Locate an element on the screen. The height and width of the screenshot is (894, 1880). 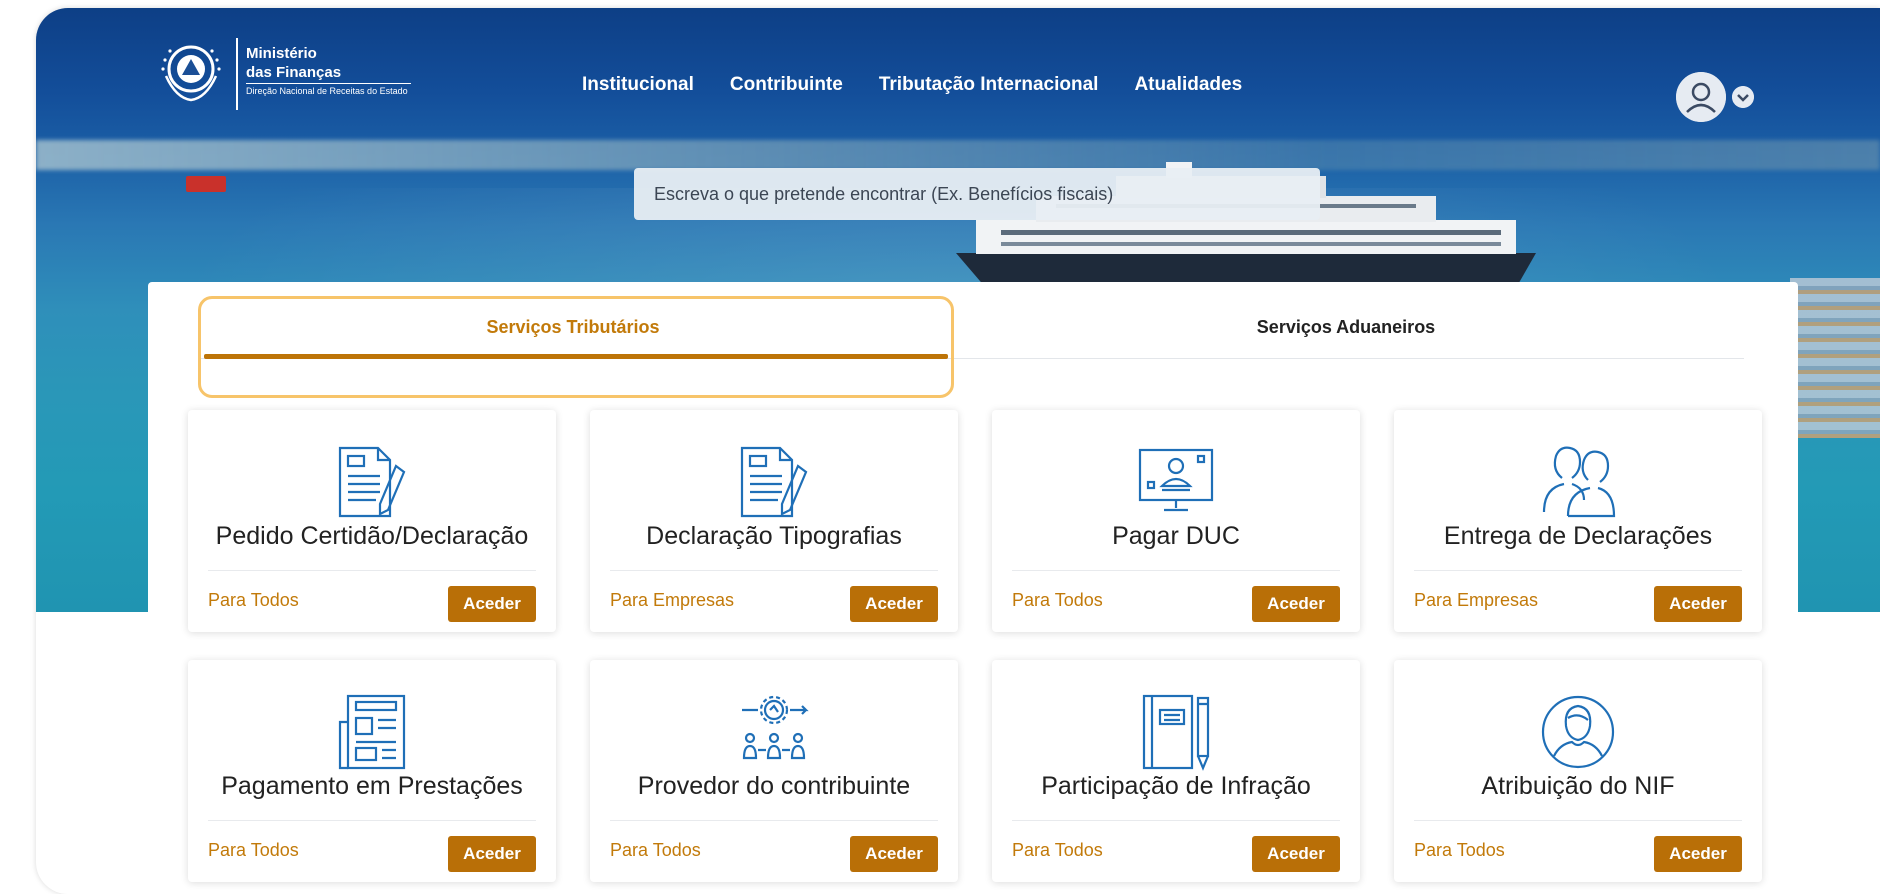
nav-tributacao-internacional: Tributação Internacional is located at coordinates (989, 85).